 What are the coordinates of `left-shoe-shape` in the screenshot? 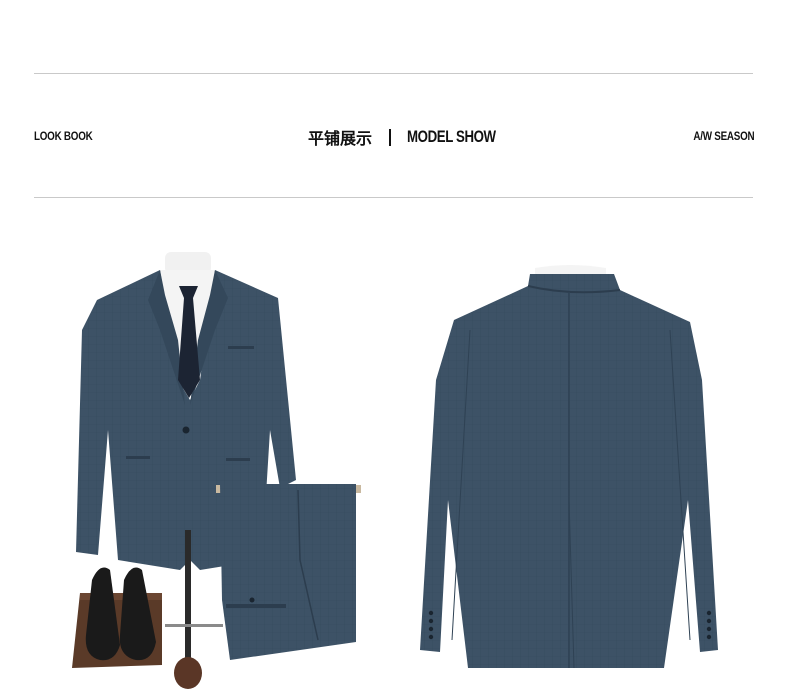 It's located at (102, 614).